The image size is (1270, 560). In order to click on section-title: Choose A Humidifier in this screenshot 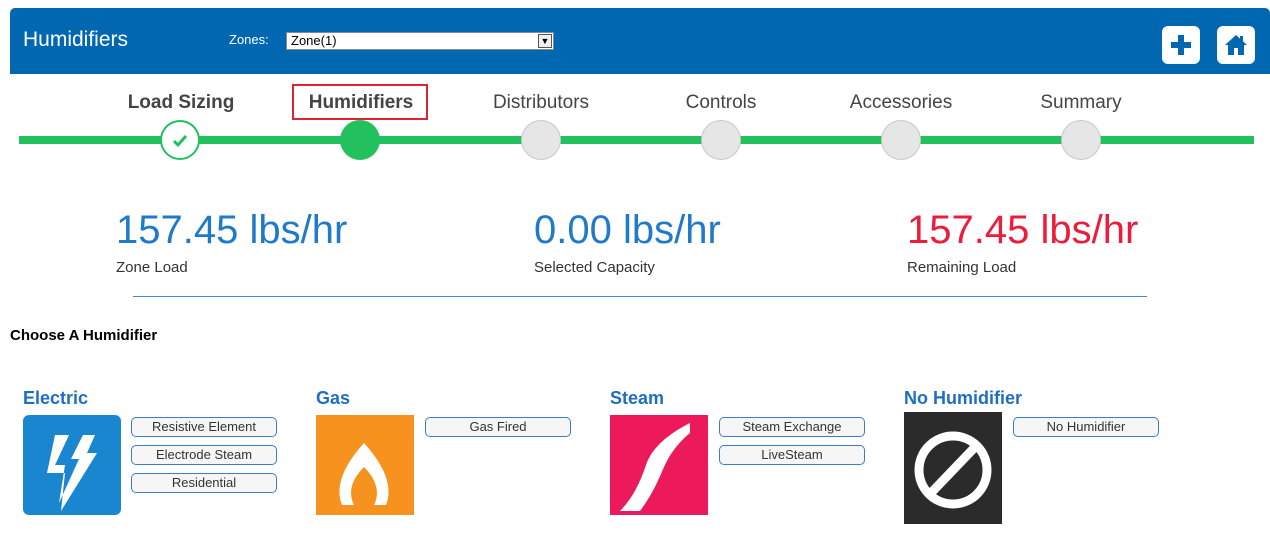, I will do `click(84, 335)`.